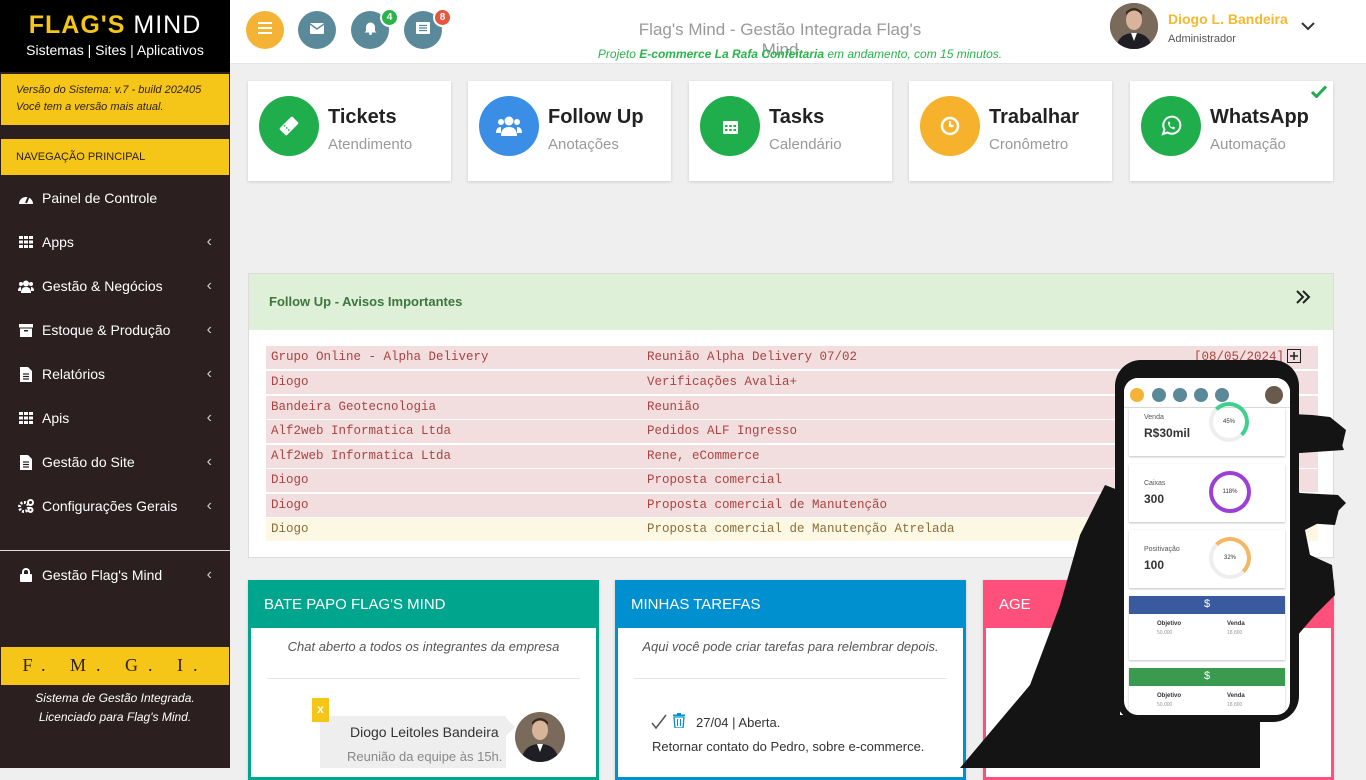 The image size is (1366, 780). What do you see at coordinates (618, 54) in the screenshot?
I see `status-prefix: Projeto` at bounding box center [618, 54].